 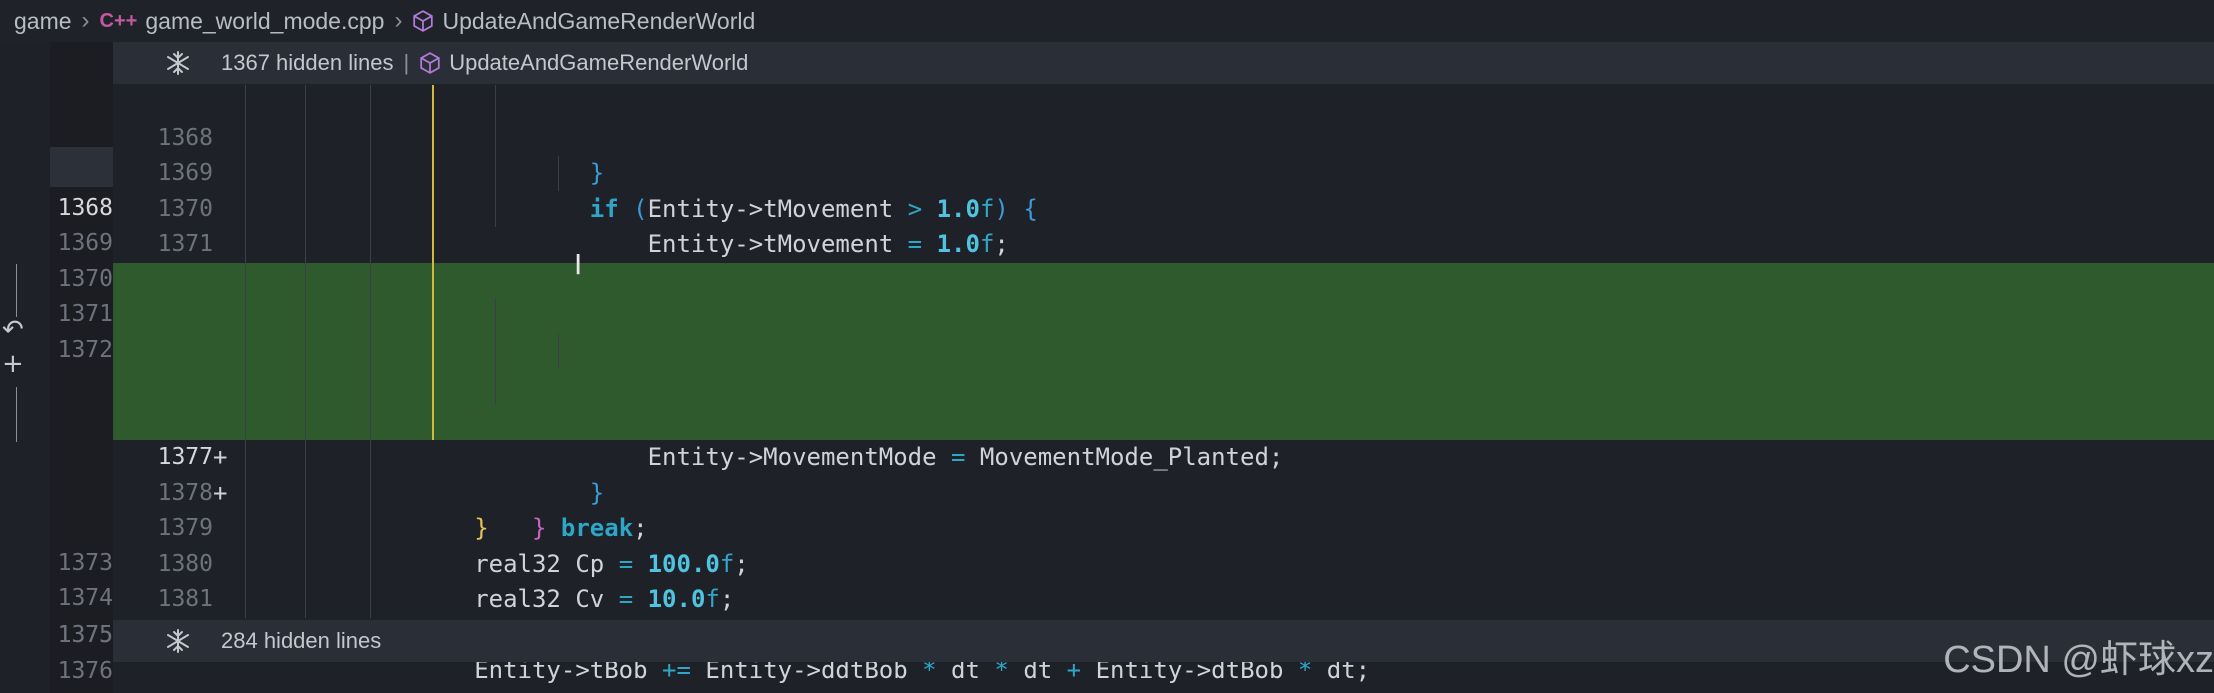 What do you see at coordinates (85, 243) in the screenshot?
I see `old-line-number: 1369` at bounding box center [85, 243].